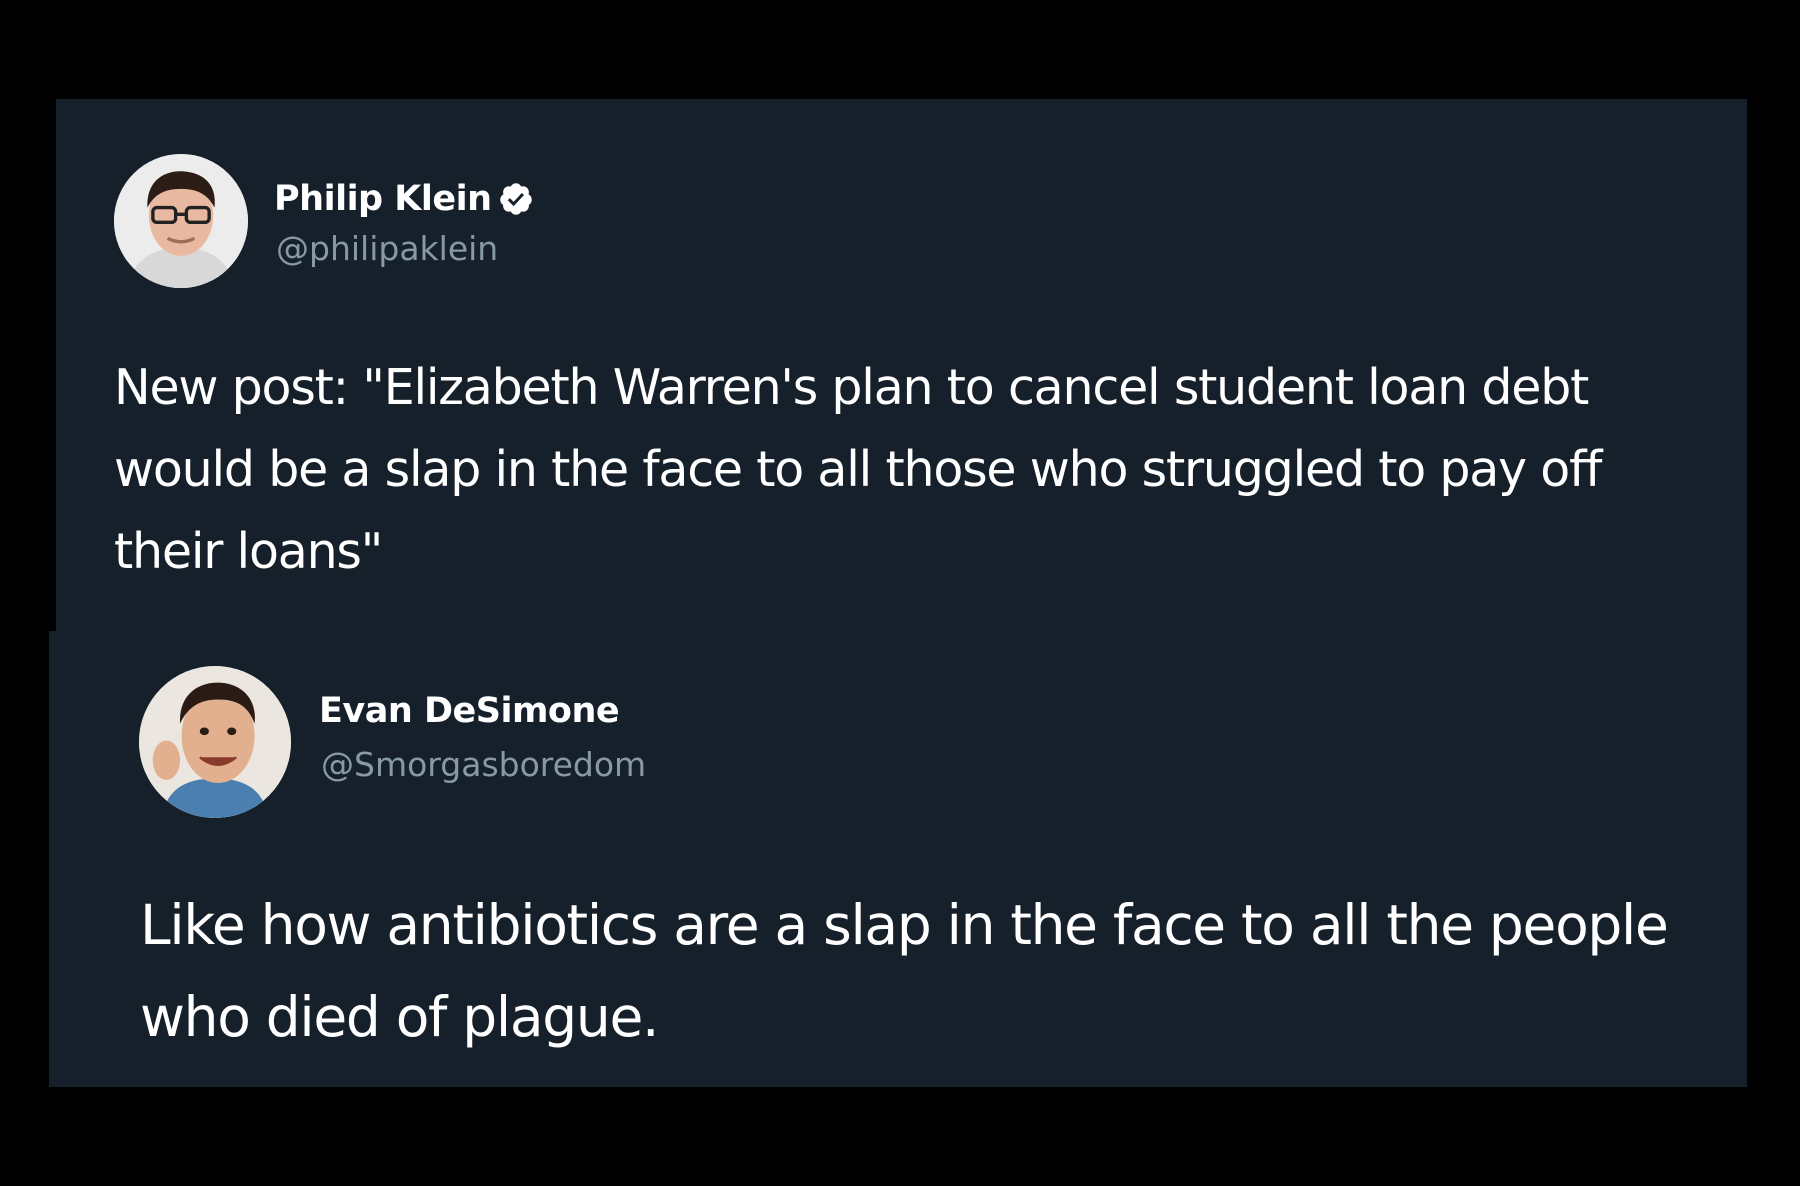 The height and width of the screenshot is (1186, 1800). I want to click on person-selfie-avatar-icon, so click(215, 742).